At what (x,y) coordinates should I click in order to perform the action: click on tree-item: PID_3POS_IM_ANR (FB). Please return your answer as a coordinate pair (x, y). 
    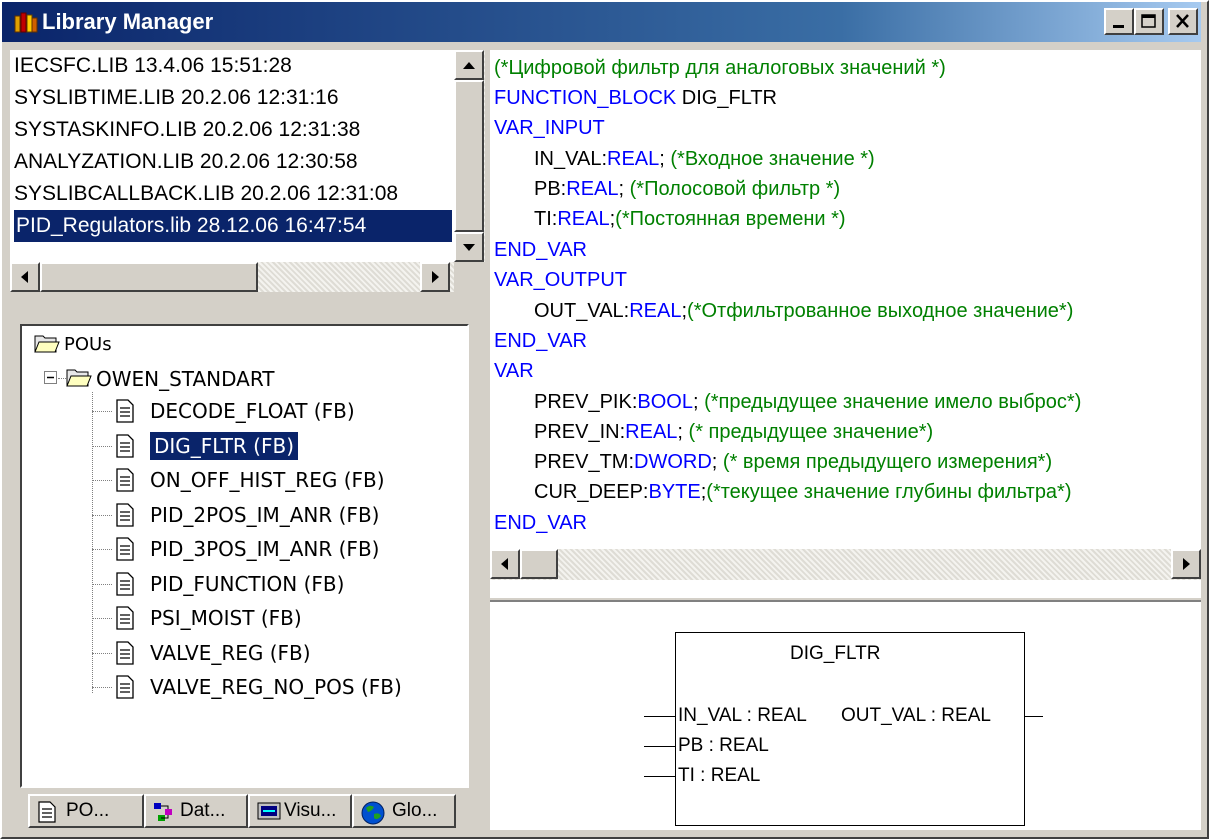
    Looking at the image, I should click on (264, 549).